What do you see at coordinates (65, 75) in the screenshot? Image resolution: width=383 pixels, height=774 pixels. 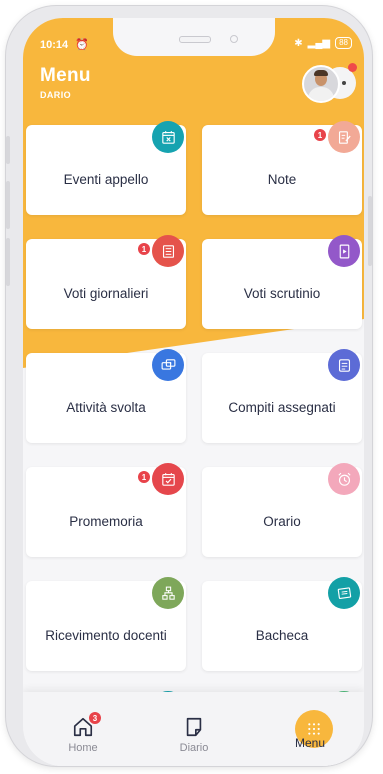 I see `page-title: Menu` at bounding box center [65, 75].